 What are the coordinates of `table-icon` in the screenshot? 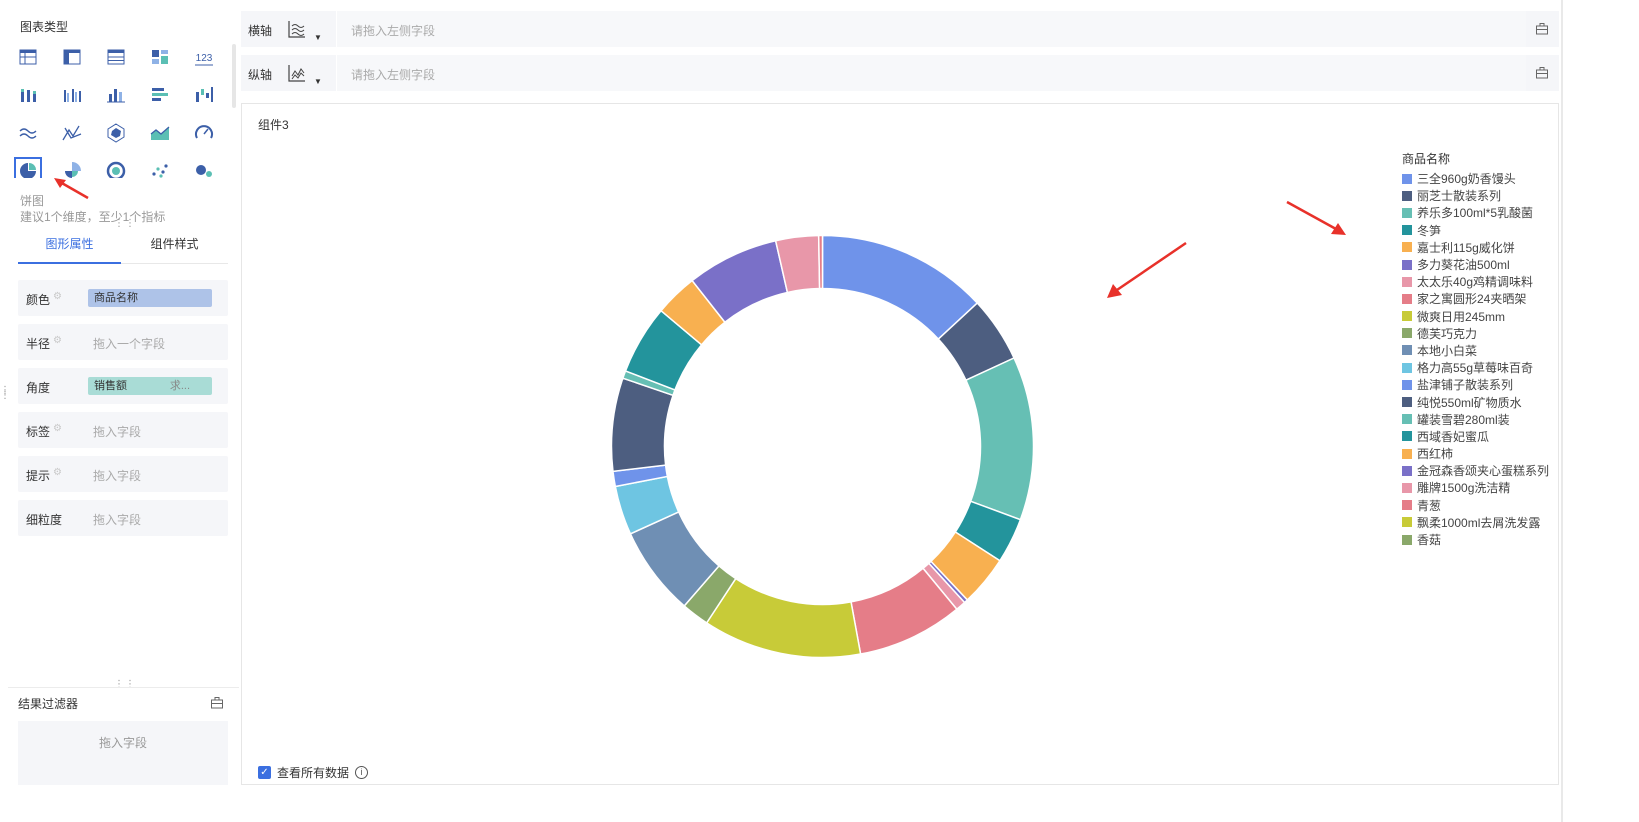 It's located at (28, 57).